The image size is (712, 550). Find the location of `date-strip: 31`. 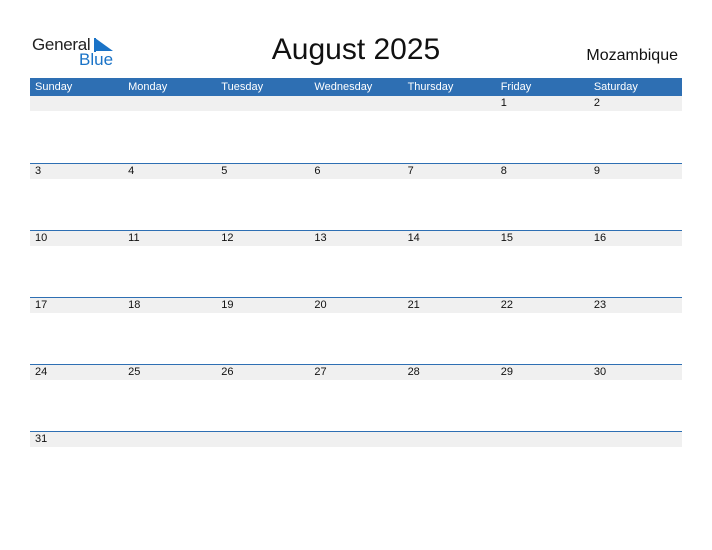

date-strip: 31 is located at coordinates (356, 439).